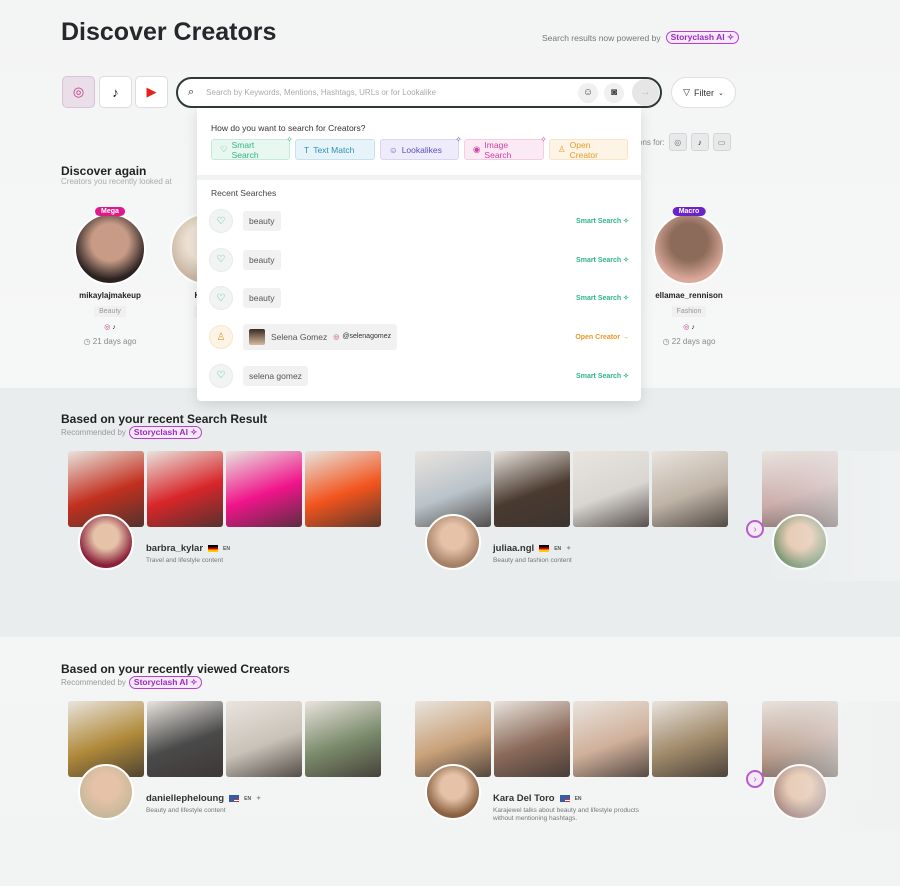  Describe the element at coordinates (362, 337) in the screenshot. I see `creator-handle: ◎ @selenagomez` at that location.